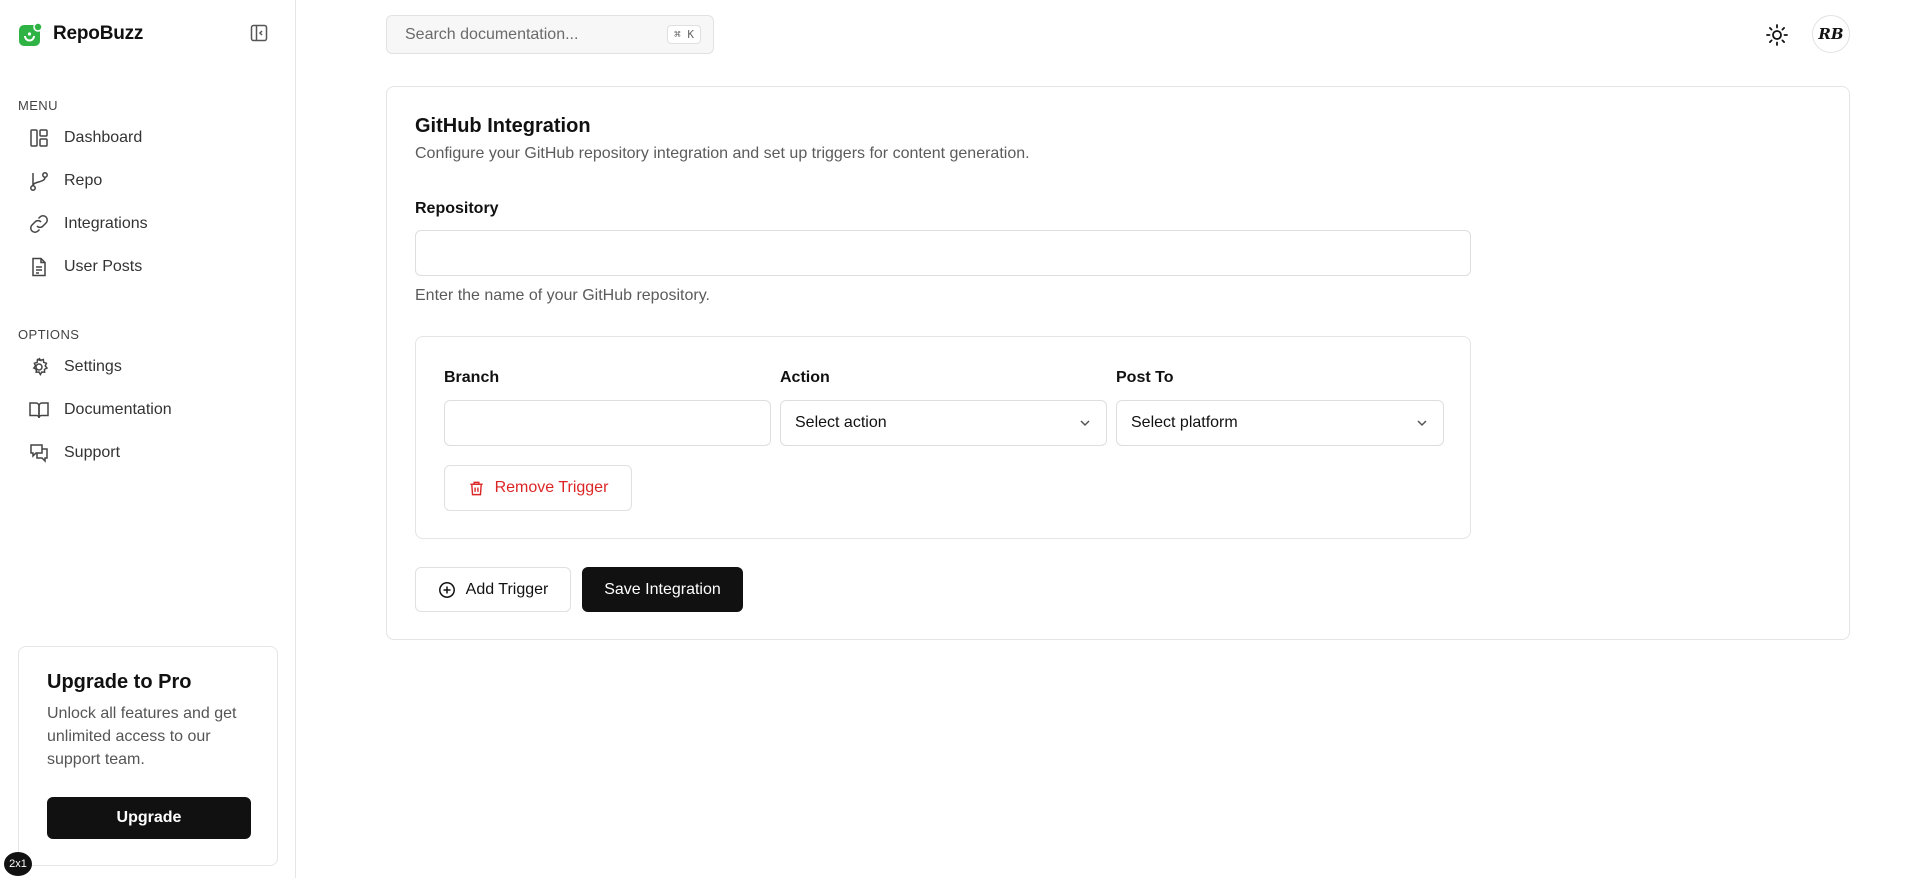 The width and height of the screenshot is (1920, 878). I want to click on book-icon, so click(39, 409).